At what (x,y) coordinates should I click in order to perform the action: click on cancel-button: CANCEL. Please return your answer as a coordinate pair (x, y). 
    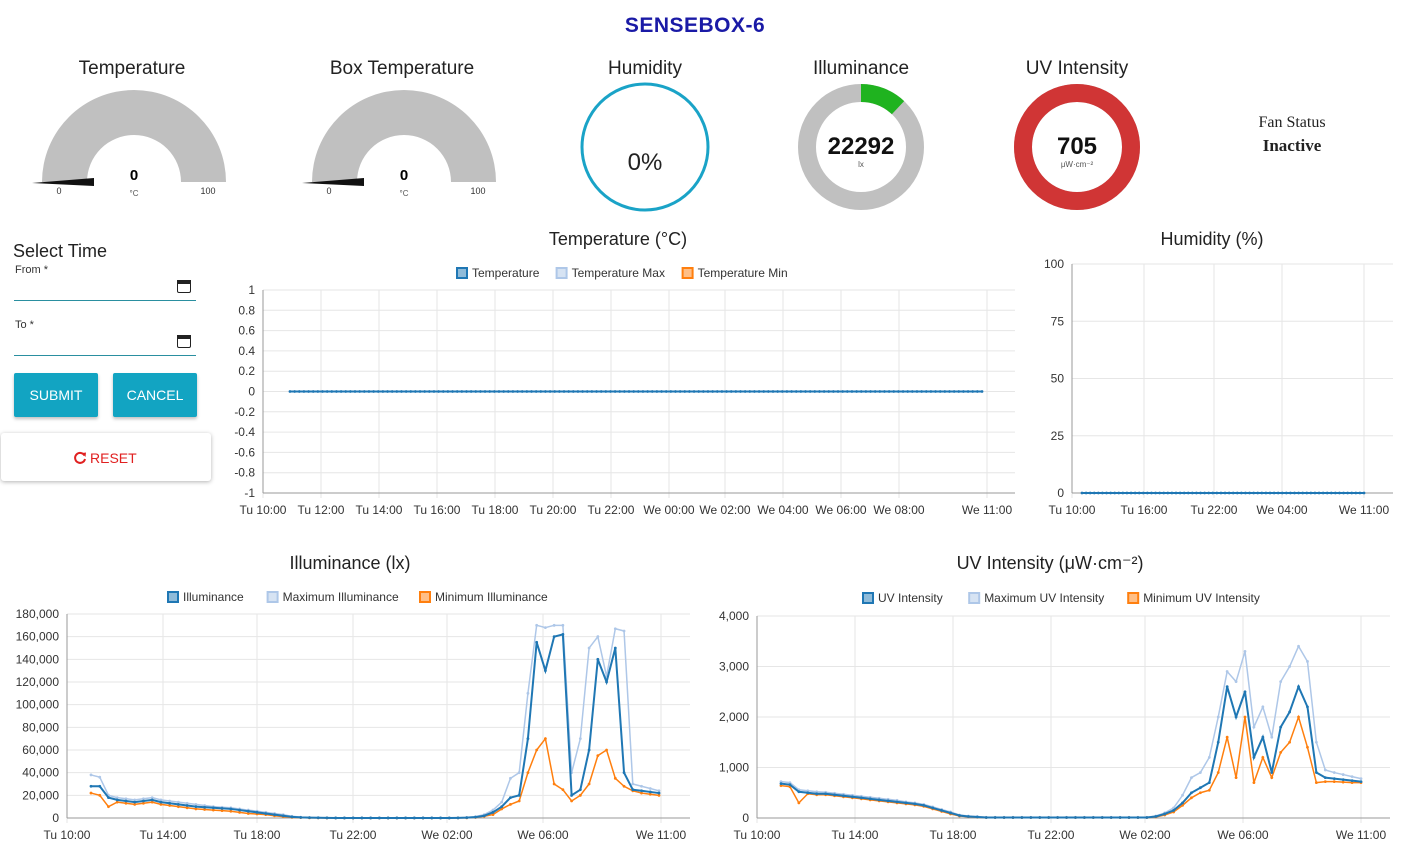
    Looking at the image, I should click on (155, 395).